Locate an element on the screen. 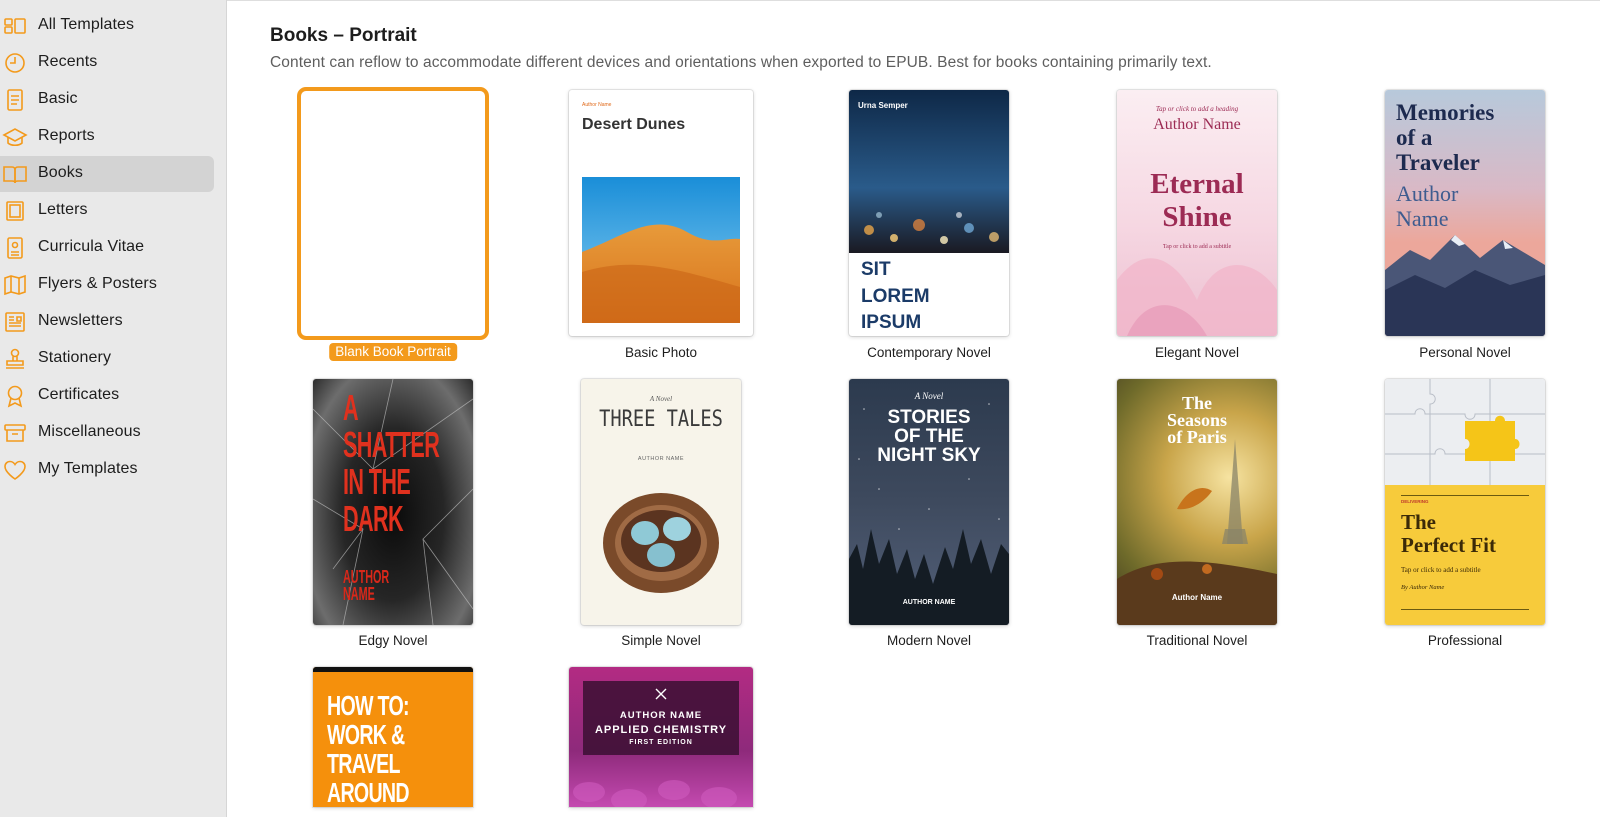 The height and width of the screenshot is (817, 1600). sidebar-item-my-templates: My Templates is located at coordinates (107, 470).